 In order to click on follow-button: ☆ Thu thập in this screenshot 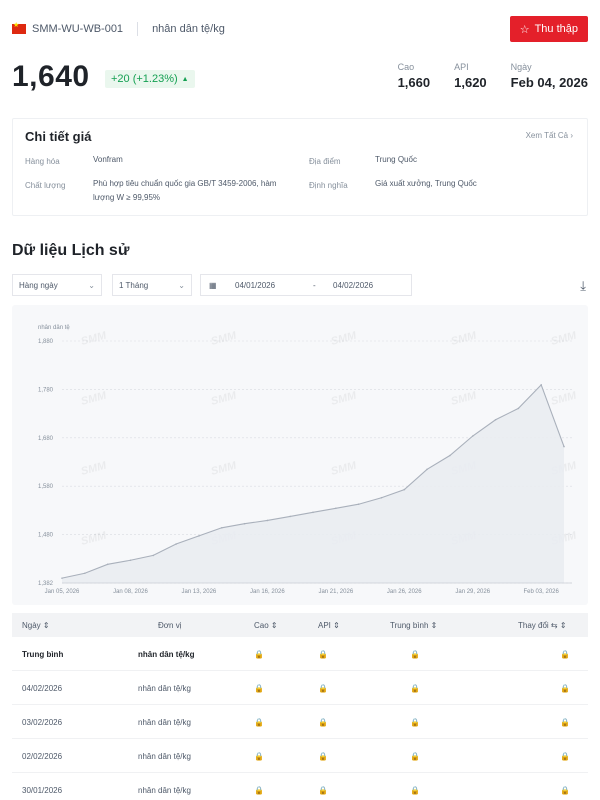, I will do `click(548, 29)`.